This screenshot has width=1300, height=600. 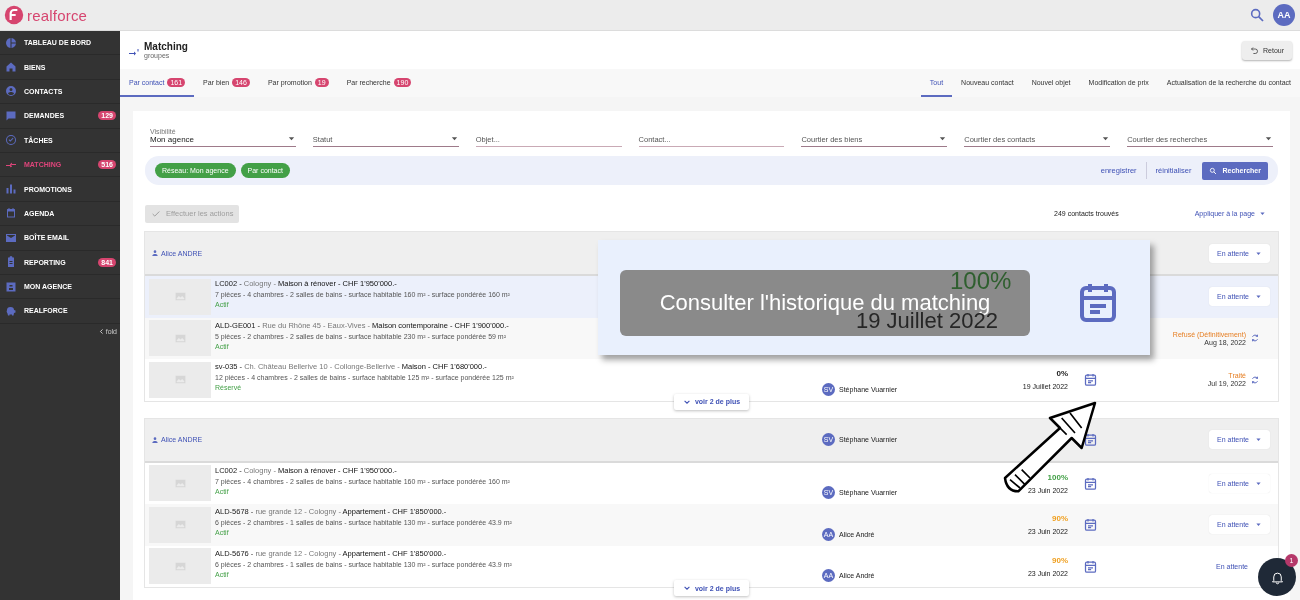 I want to click on match-score: 0%, so click(x=1062, y=374).